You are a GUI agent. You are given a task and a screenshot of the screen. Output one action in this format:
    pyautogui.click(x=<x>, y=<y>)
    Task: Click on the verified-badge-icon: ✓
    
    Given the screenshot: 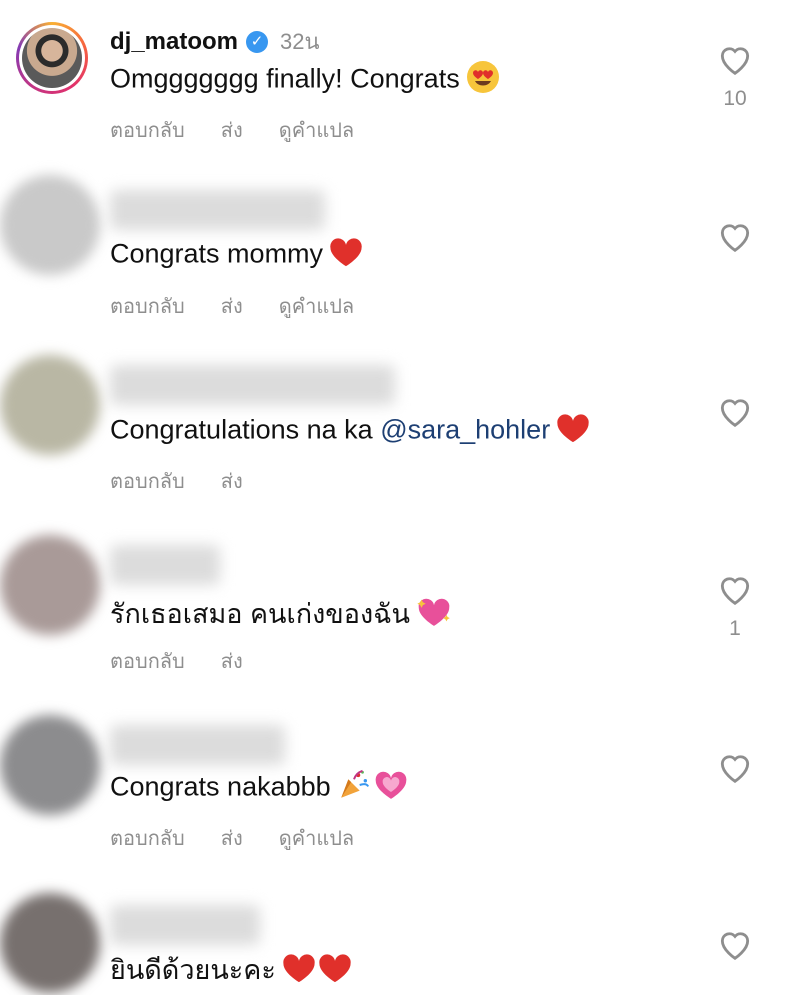 What is the action you would take?
    pyautogui.click(x=257, y=41)
    